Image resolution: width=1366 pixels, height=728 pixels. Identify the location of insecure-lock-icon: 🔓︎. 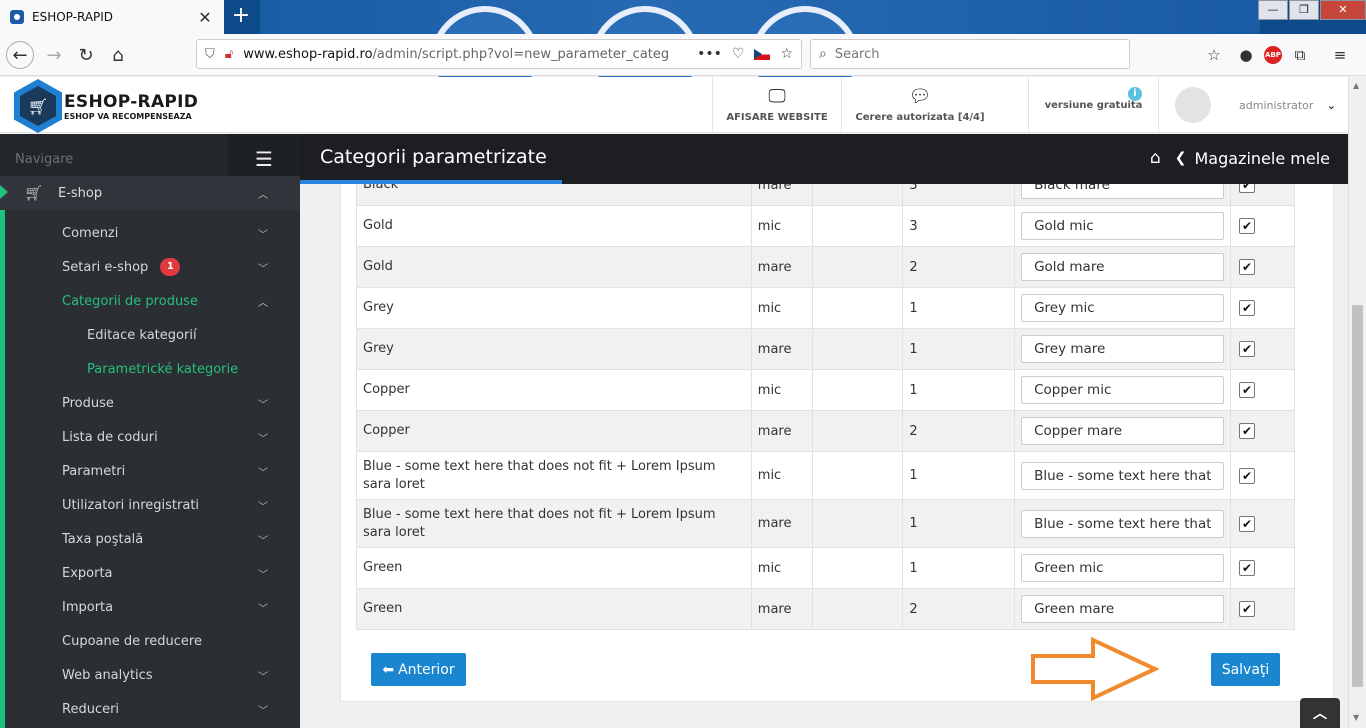
(229, 54).